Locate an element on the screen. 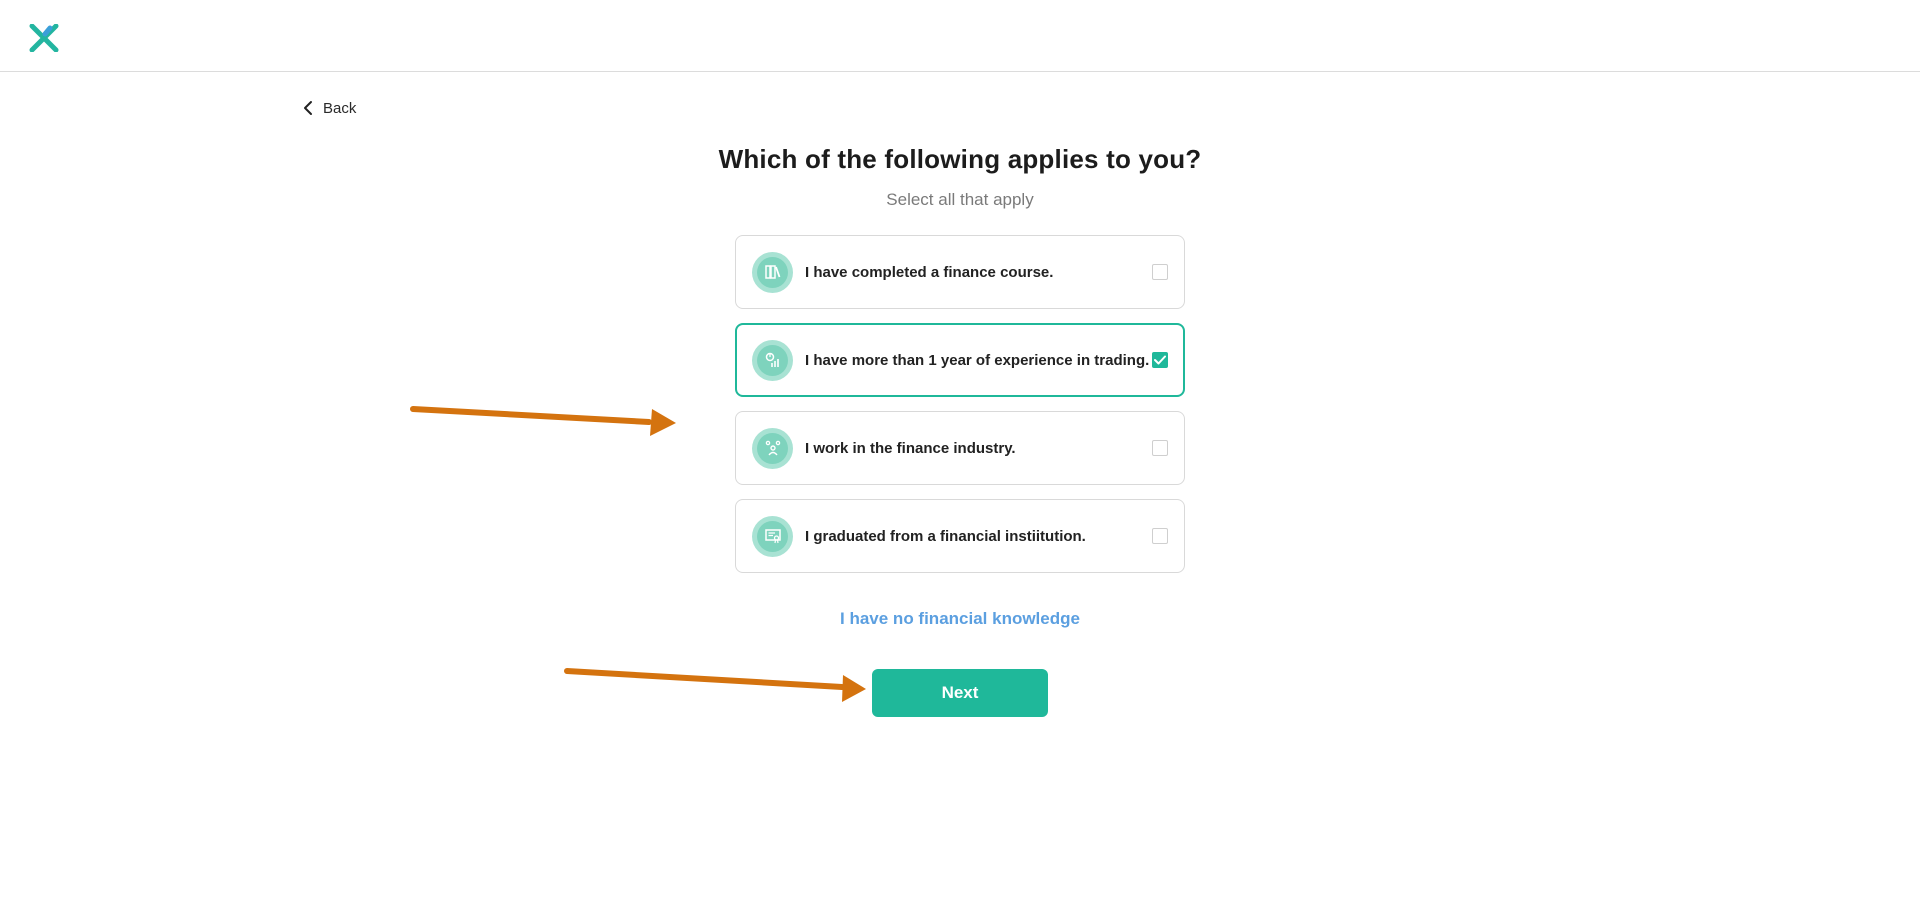 This screenshot has width=1920, height=919. back-button: Back is located at coordinates (329, 108).